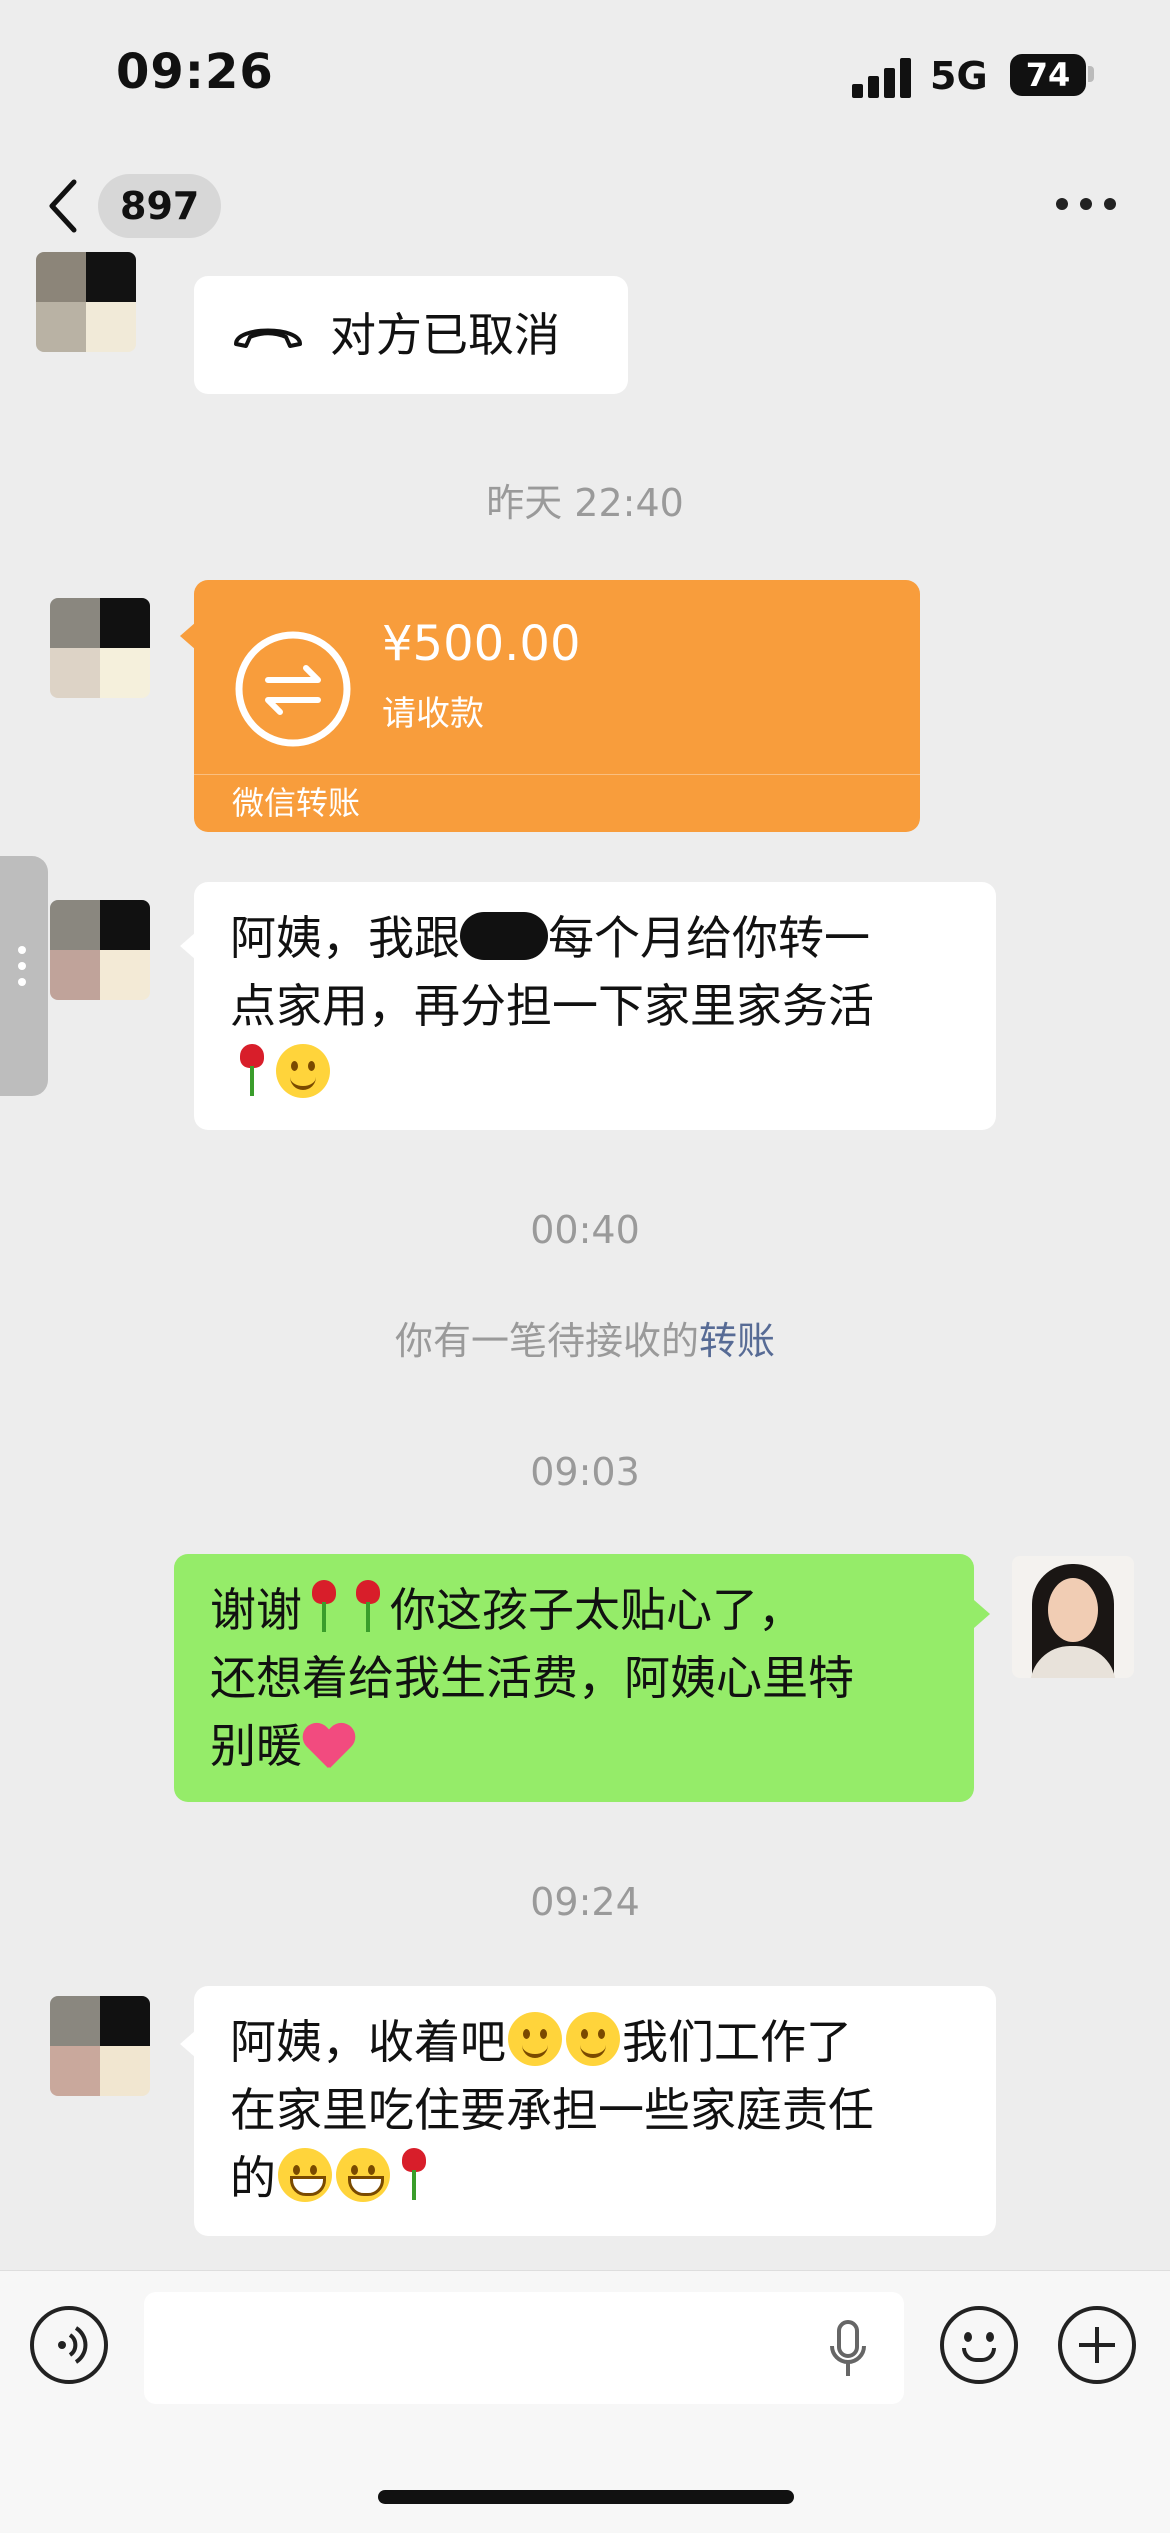 Image resolution: width=1170 pixels, height=2533 pixels. I want to click on more-icon, so click(1086, 205).